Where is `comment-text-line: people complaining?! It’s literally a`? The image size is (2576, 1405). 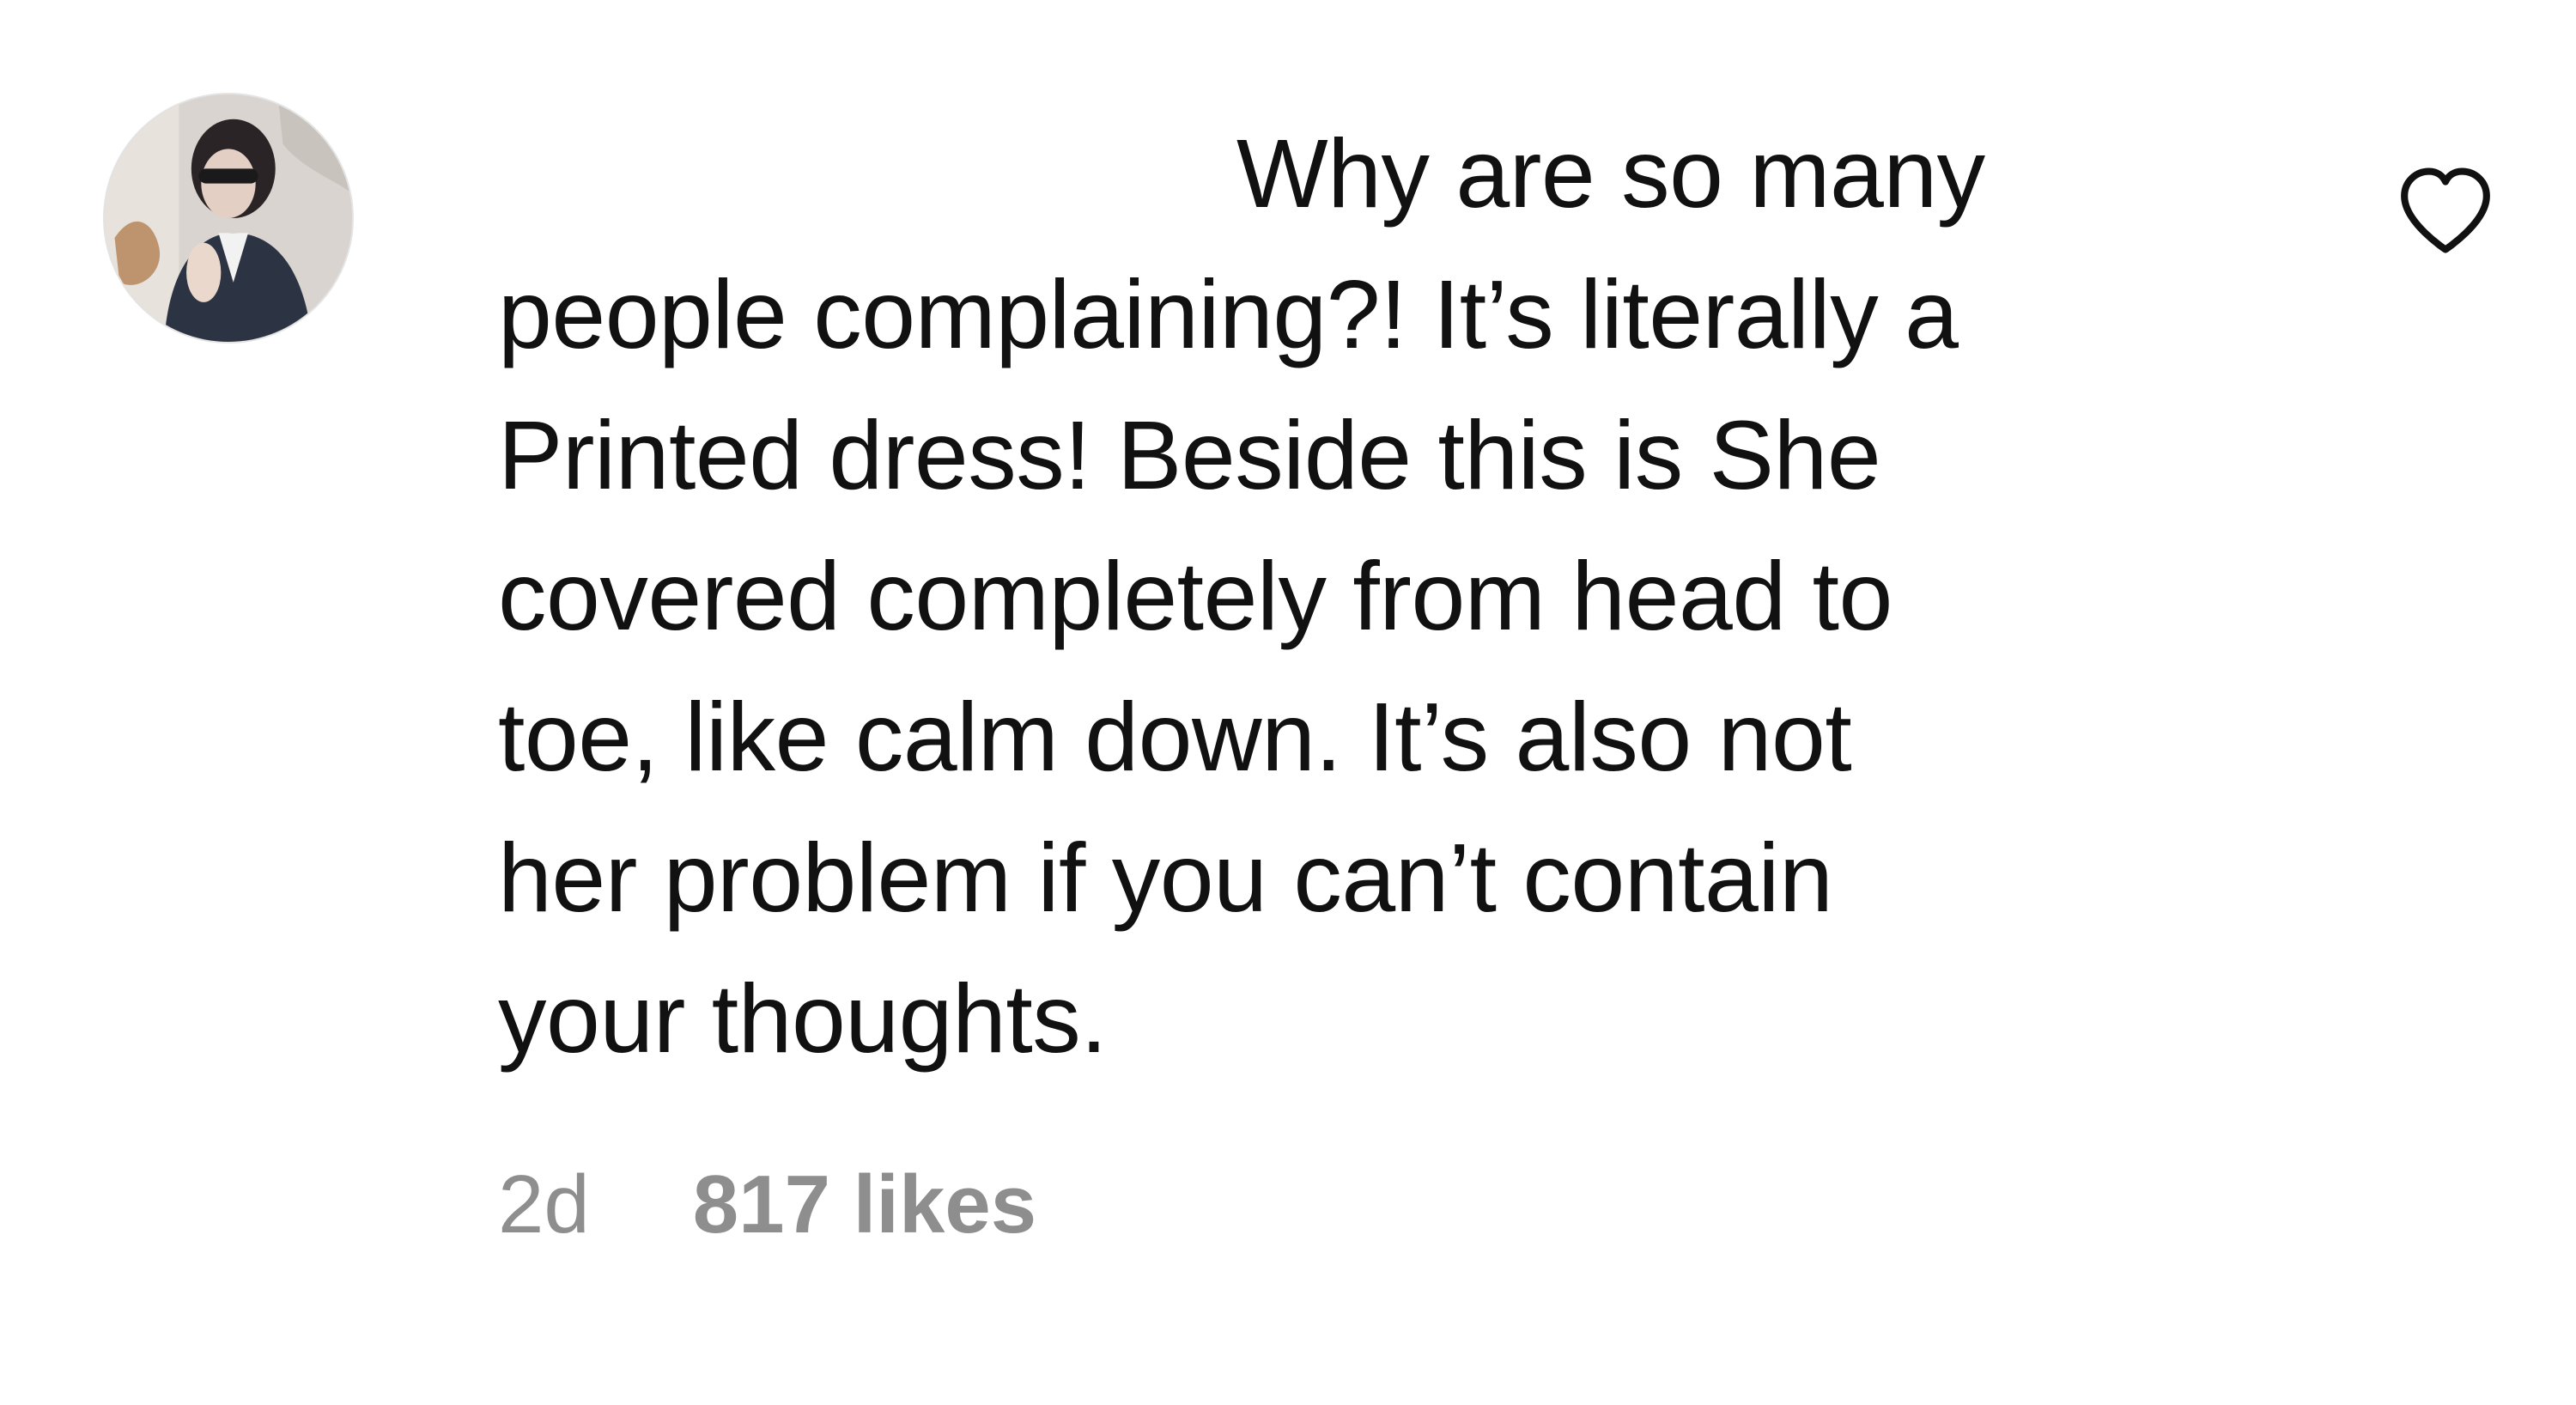 comment-text-line: people complaining?! It’s literally a is located at coordinates (1228, 314).